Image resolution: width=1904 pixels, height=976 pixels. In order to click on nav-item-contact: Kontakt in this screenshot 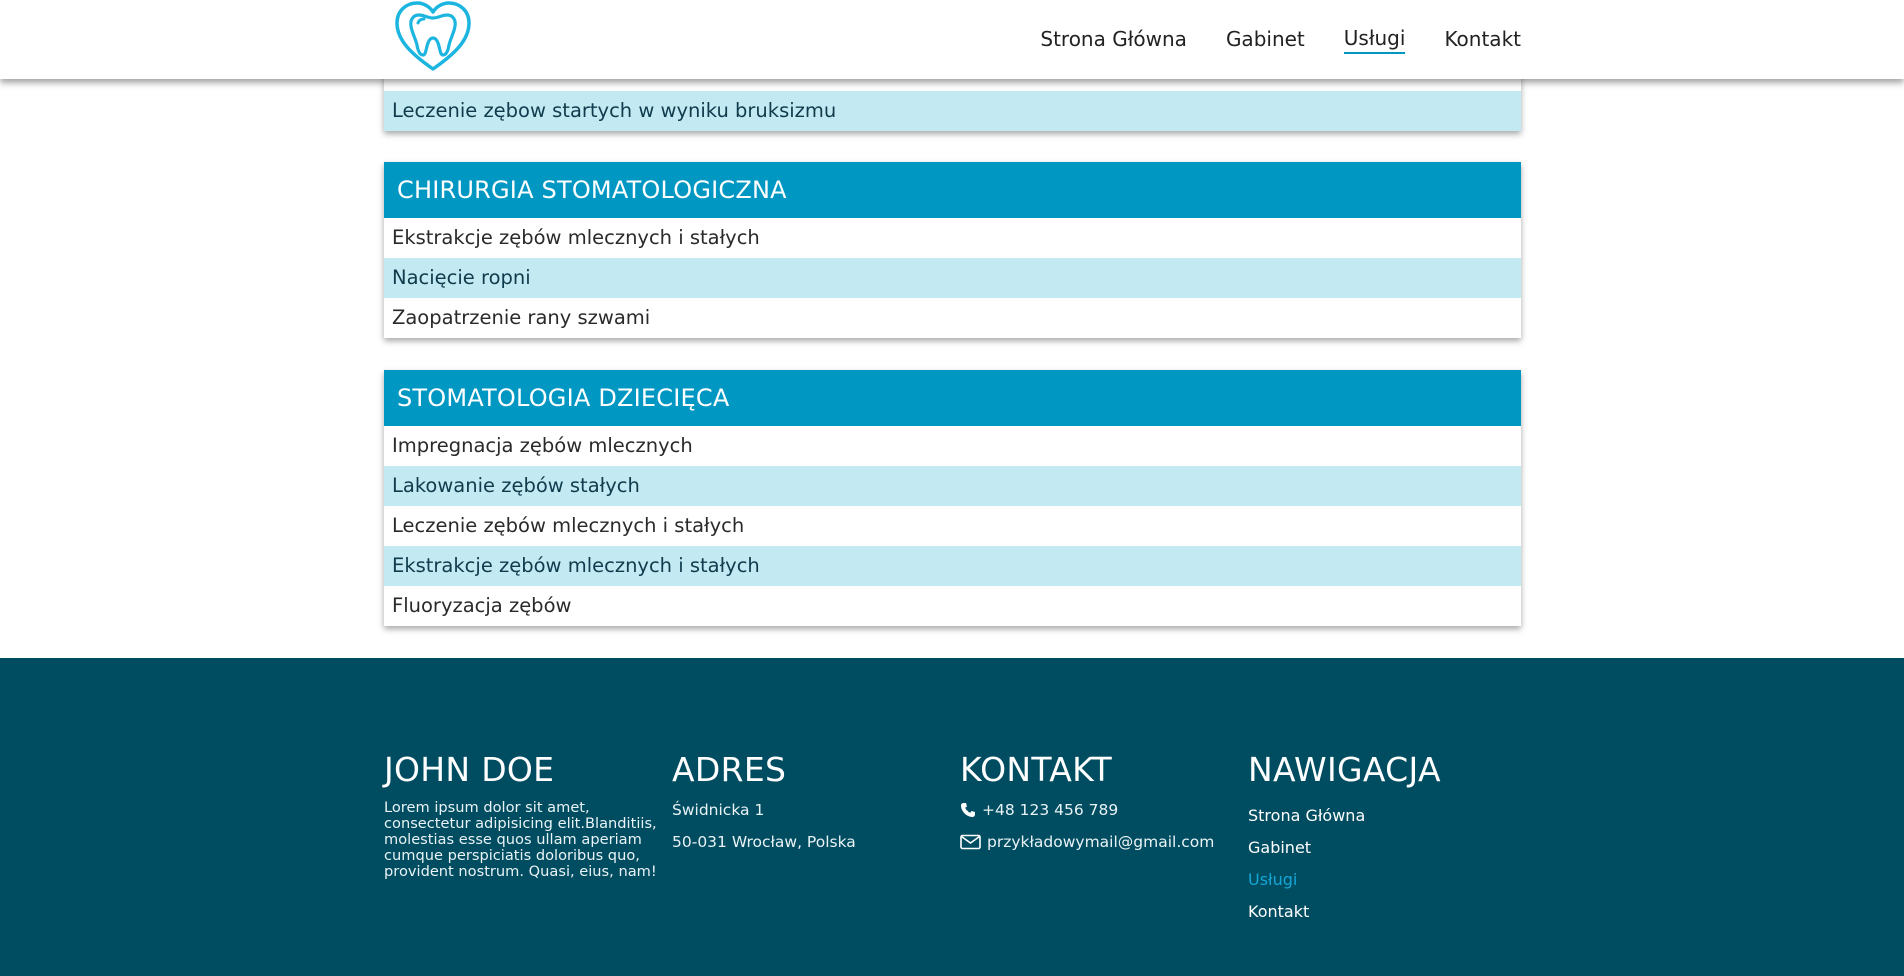, I will do `click(1482, 40)`.